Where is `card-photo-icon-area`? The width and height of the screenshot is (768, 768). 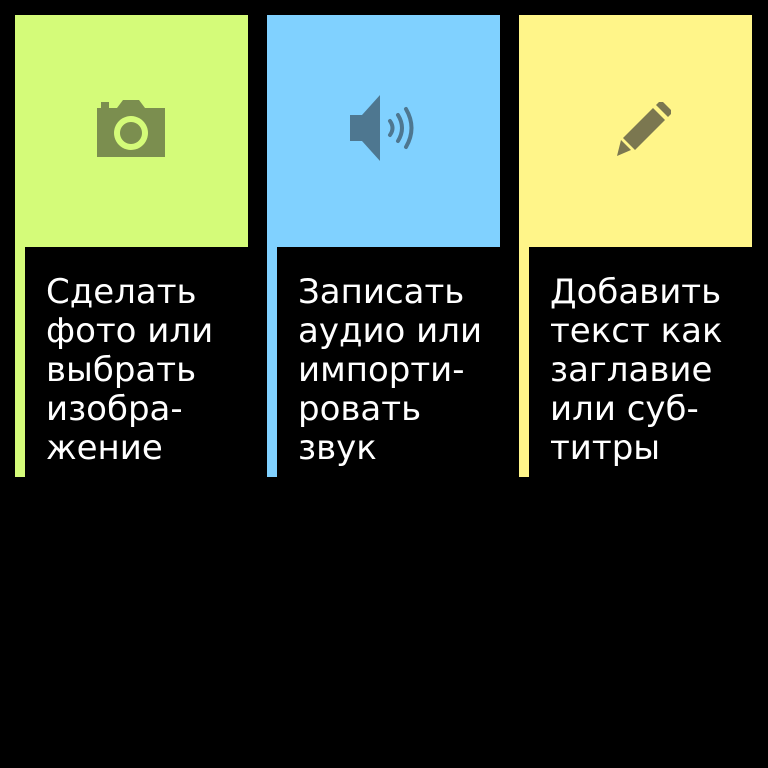
card-photo-icon-area is located at coordinates (131, 131).